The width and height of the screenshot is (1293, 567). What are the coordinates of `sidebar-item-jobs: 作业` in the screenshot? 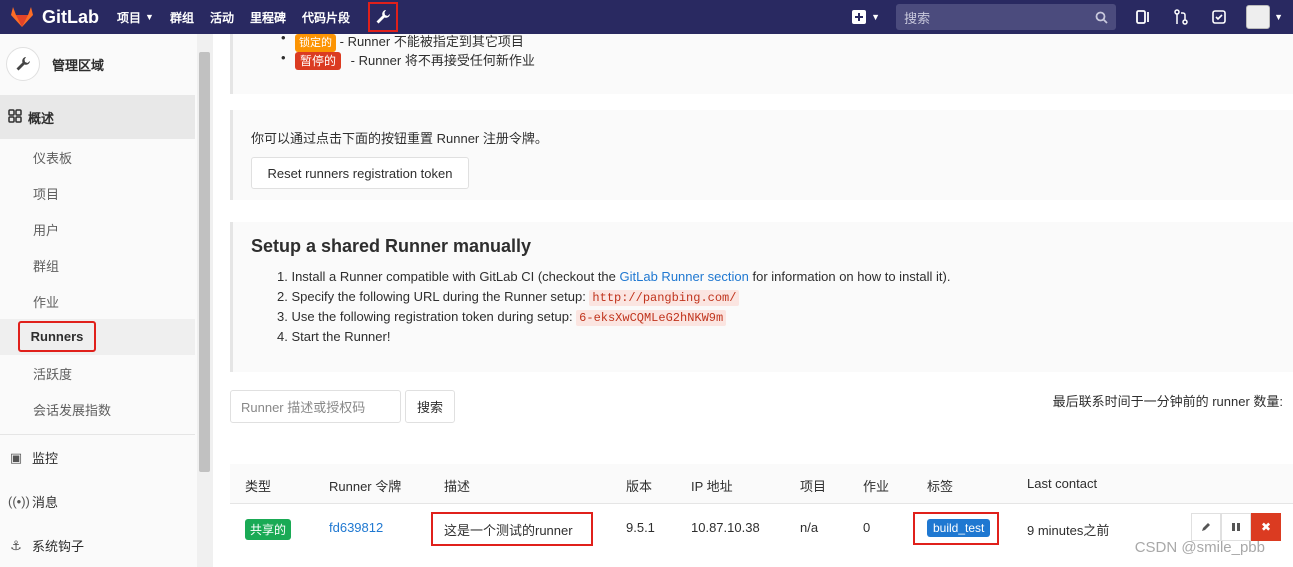 It's located at (46, 301).